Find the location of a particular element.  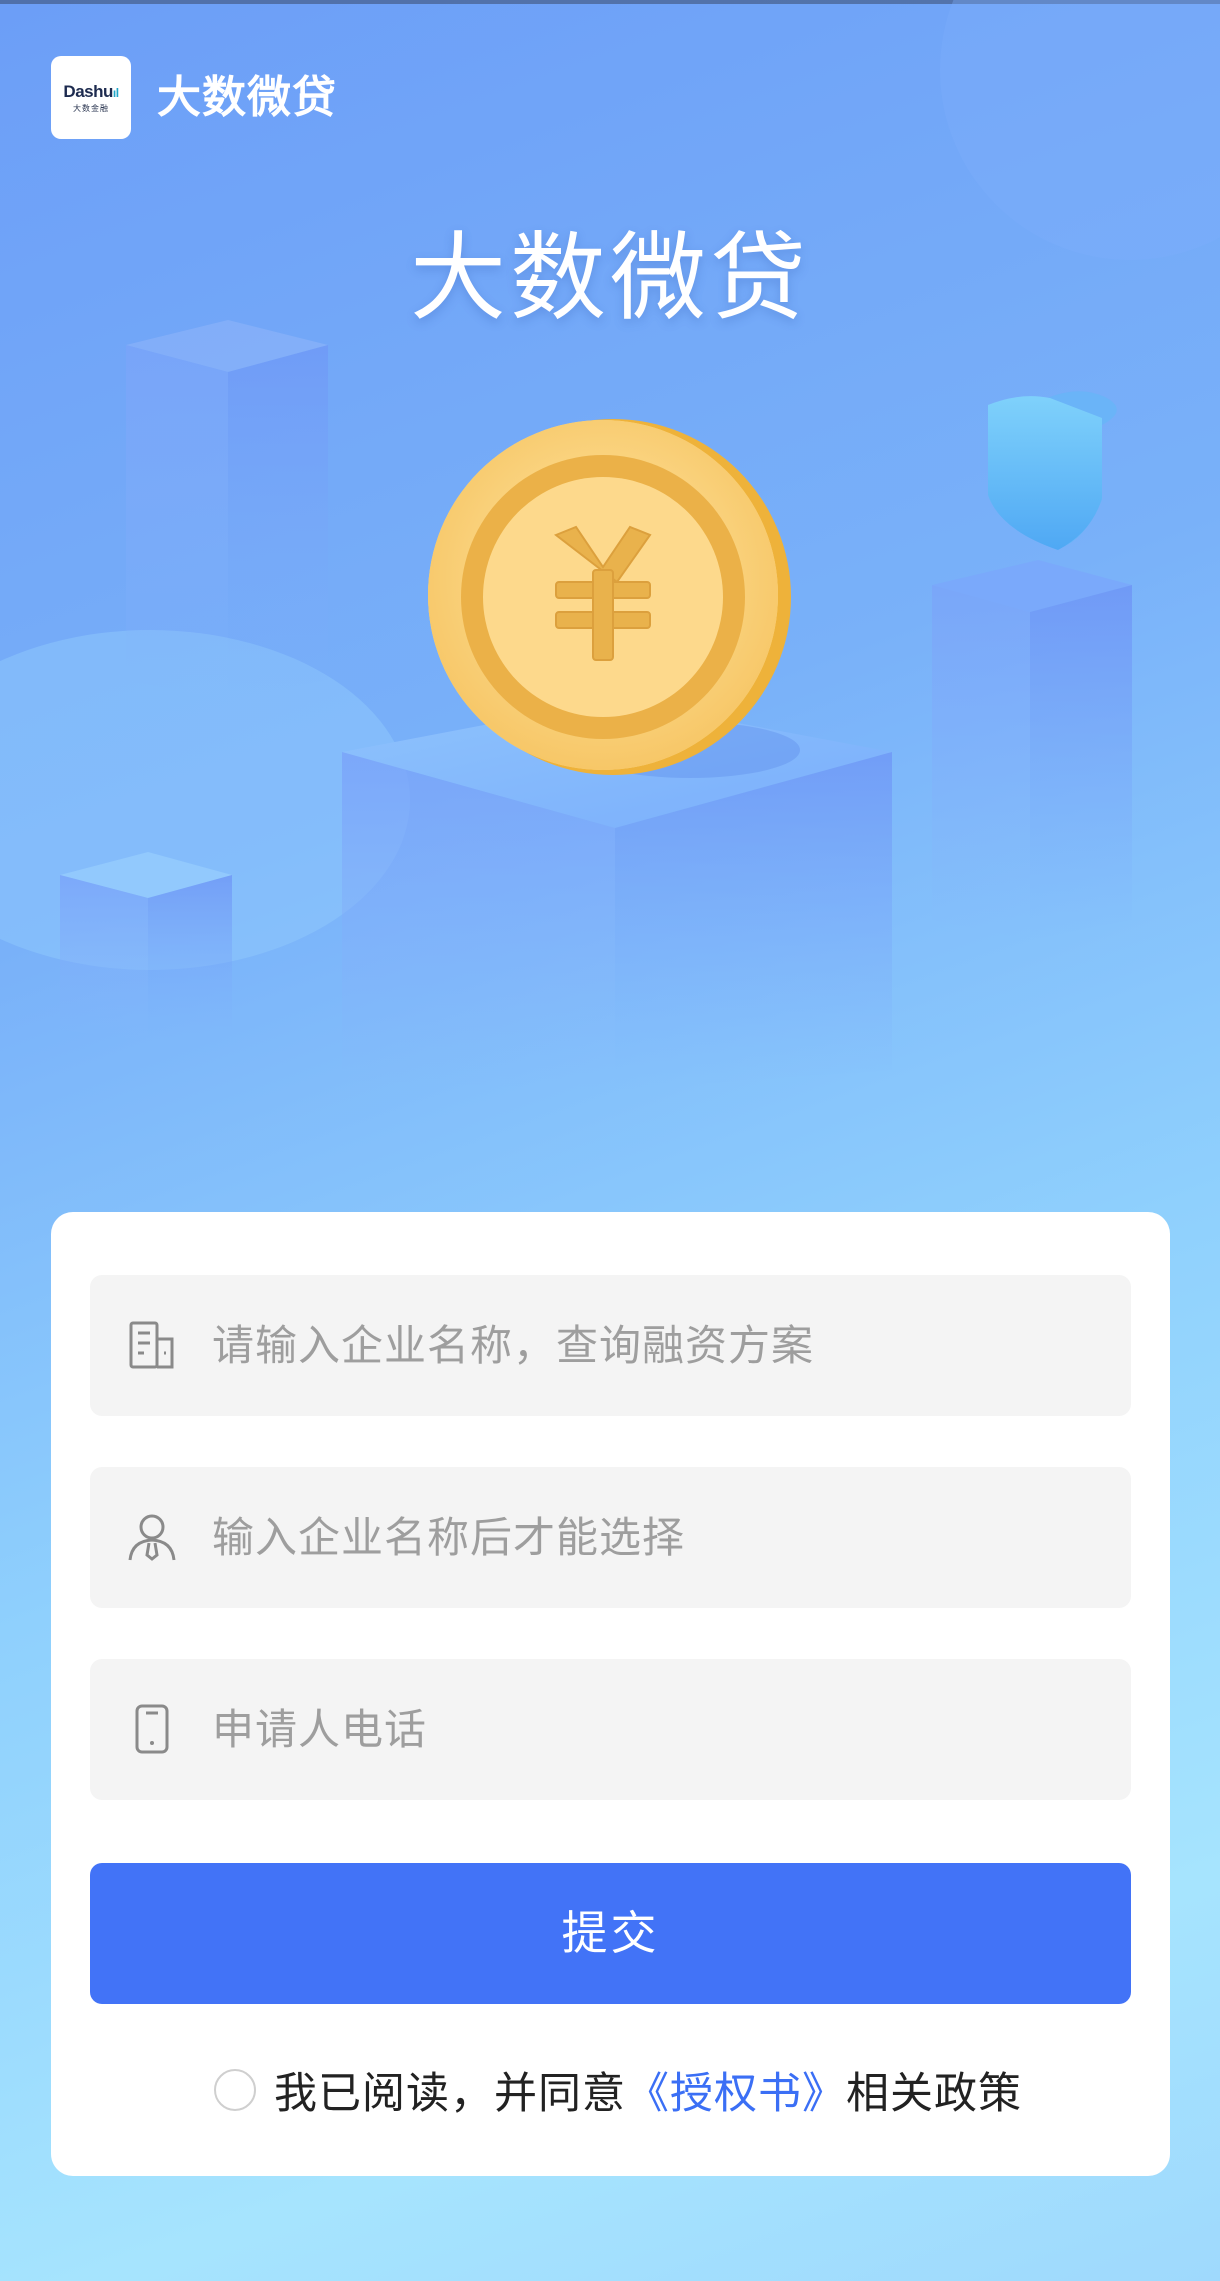

app-name: 大数微贷 is located at coordinates (247, 97).